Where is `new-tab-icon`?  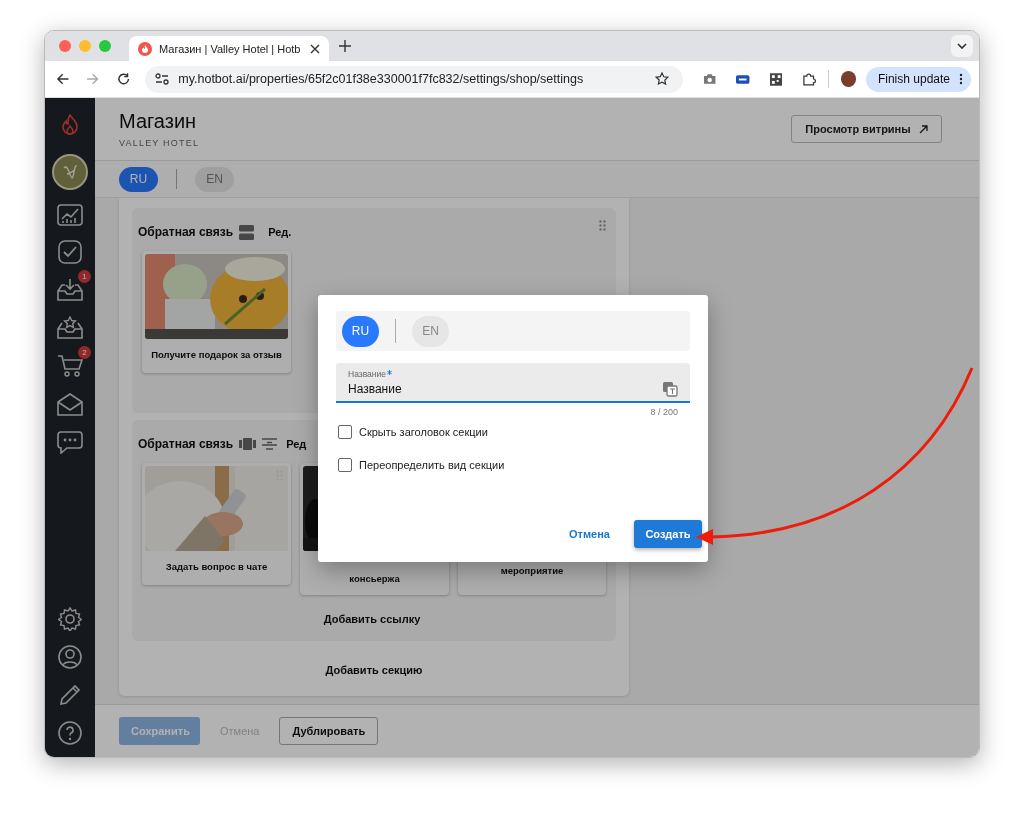 new-tab-icon is located at coordinates (345, 46).